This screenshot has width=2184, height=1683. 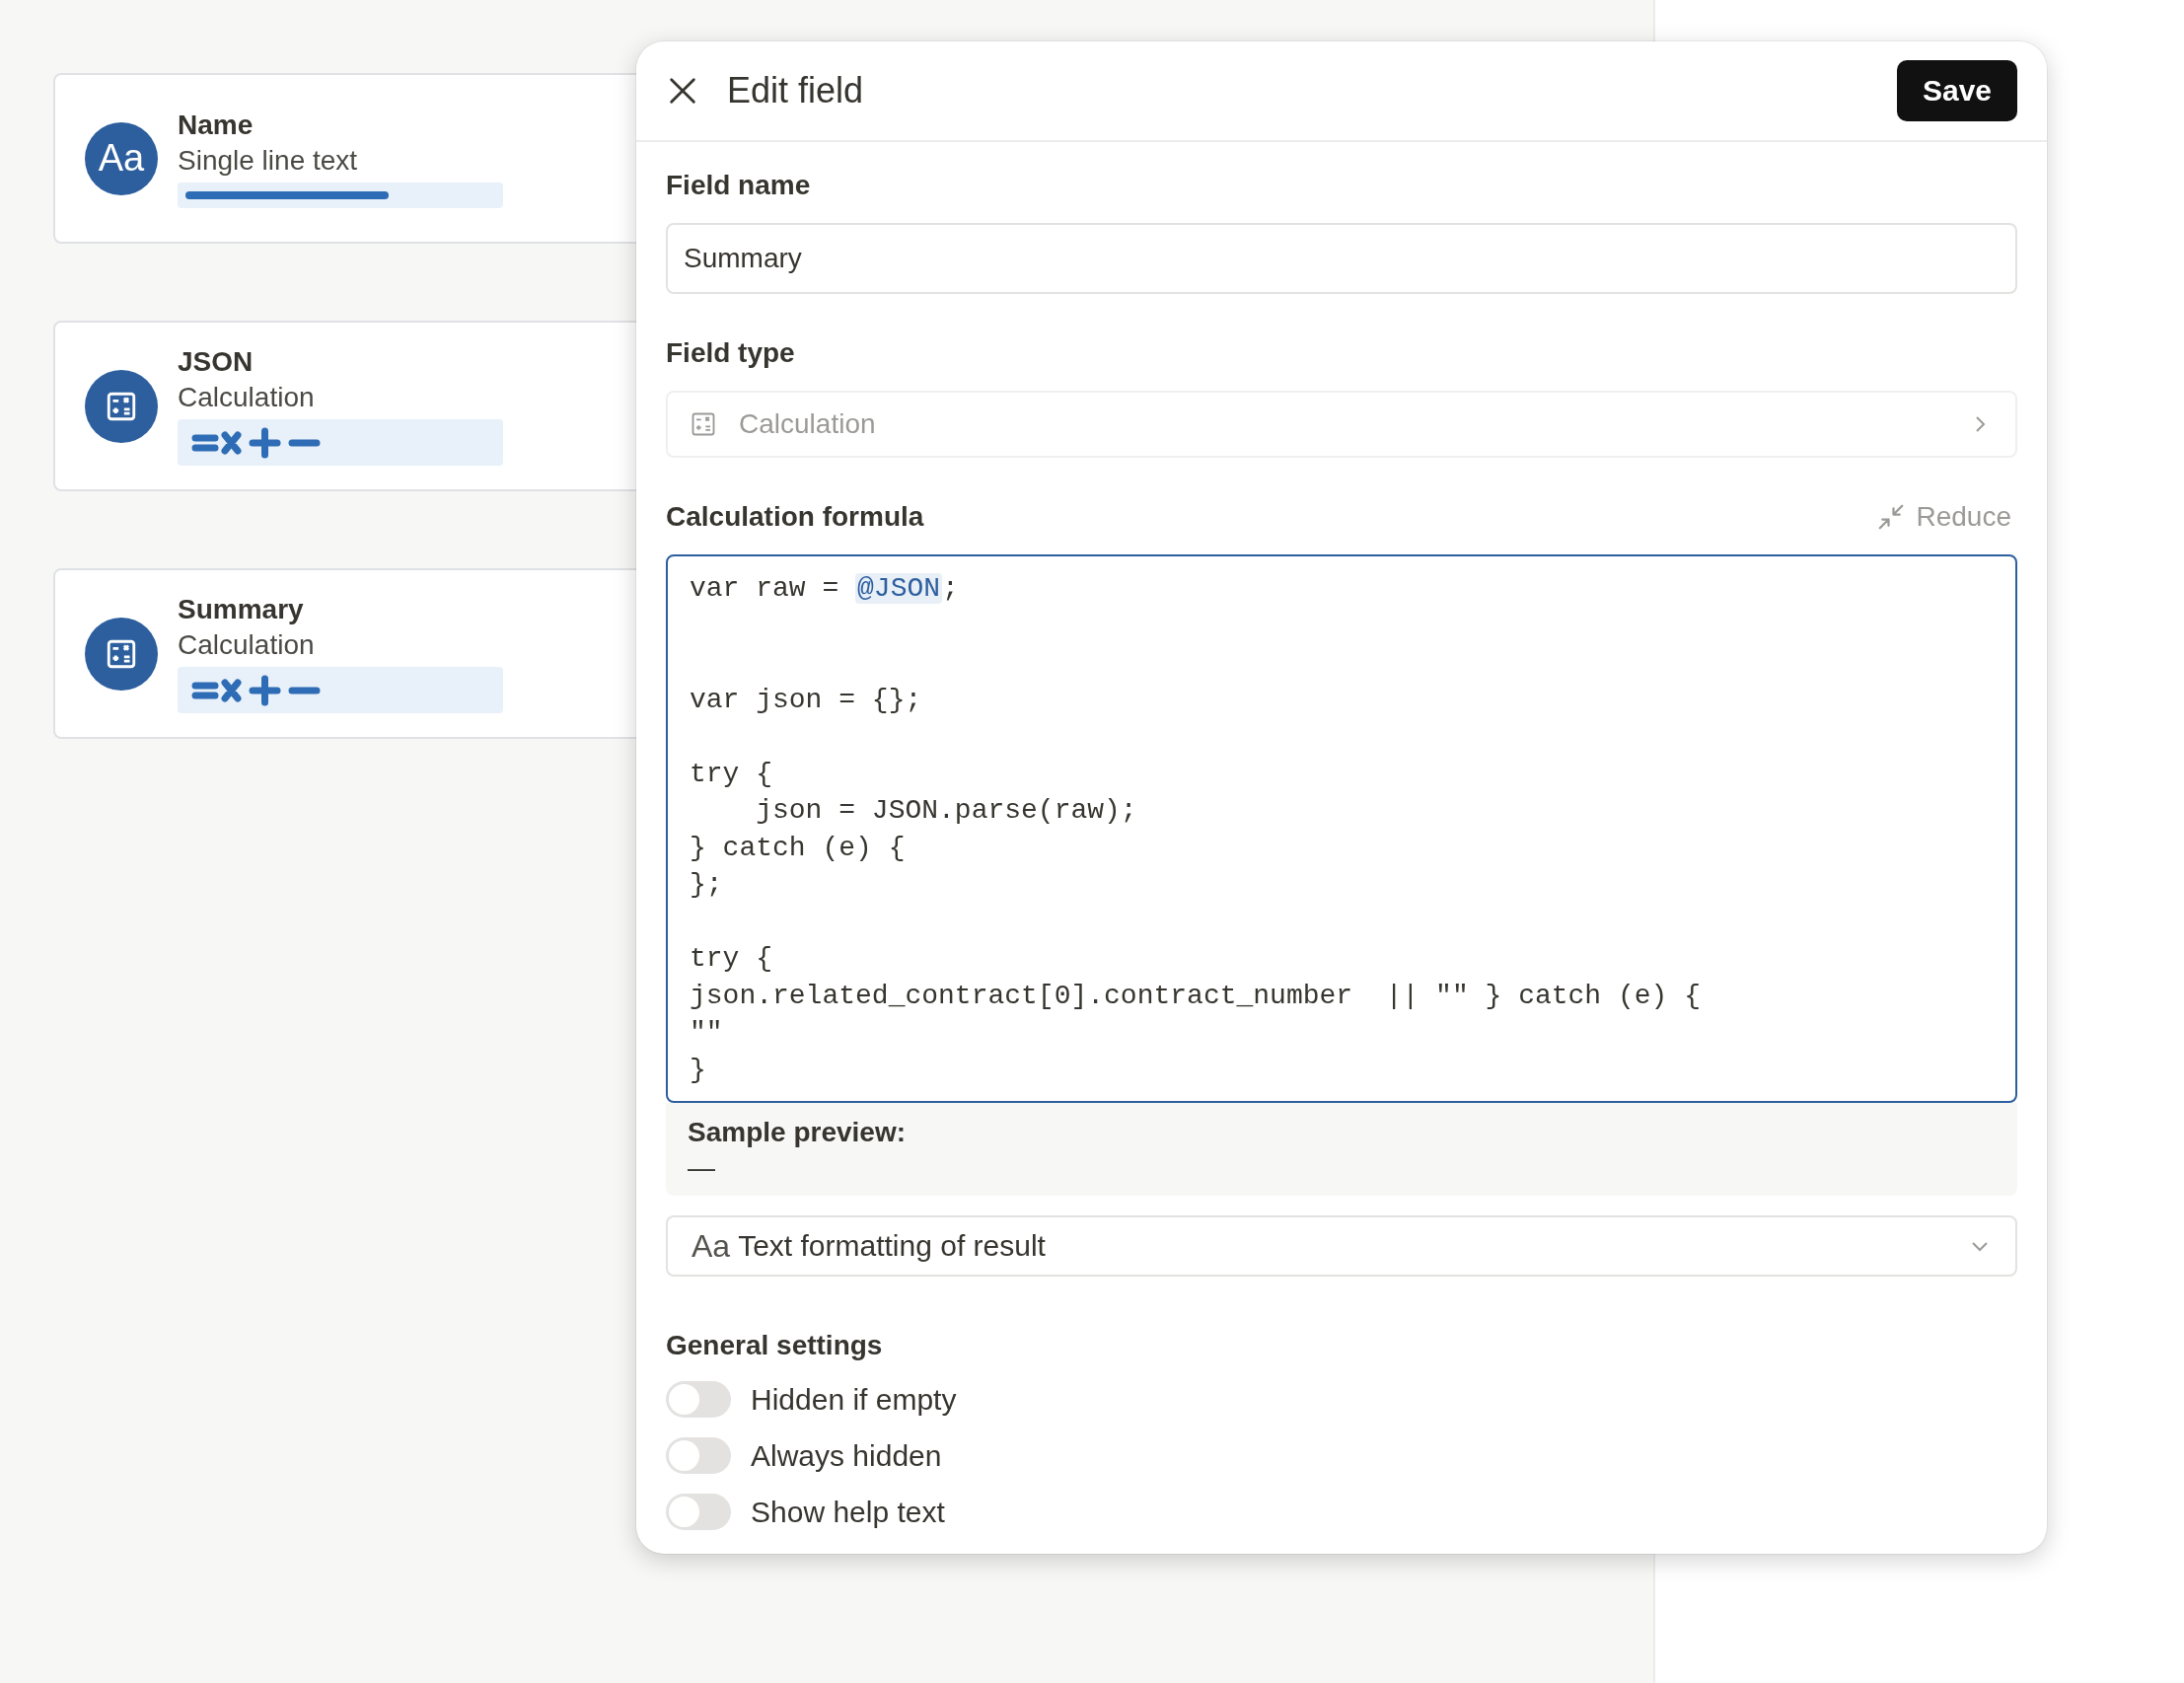 What do you see at coordinates (774, 1345) in the screenshot?
I see `section-heading: General settings` at bounding box center [774, 1345].